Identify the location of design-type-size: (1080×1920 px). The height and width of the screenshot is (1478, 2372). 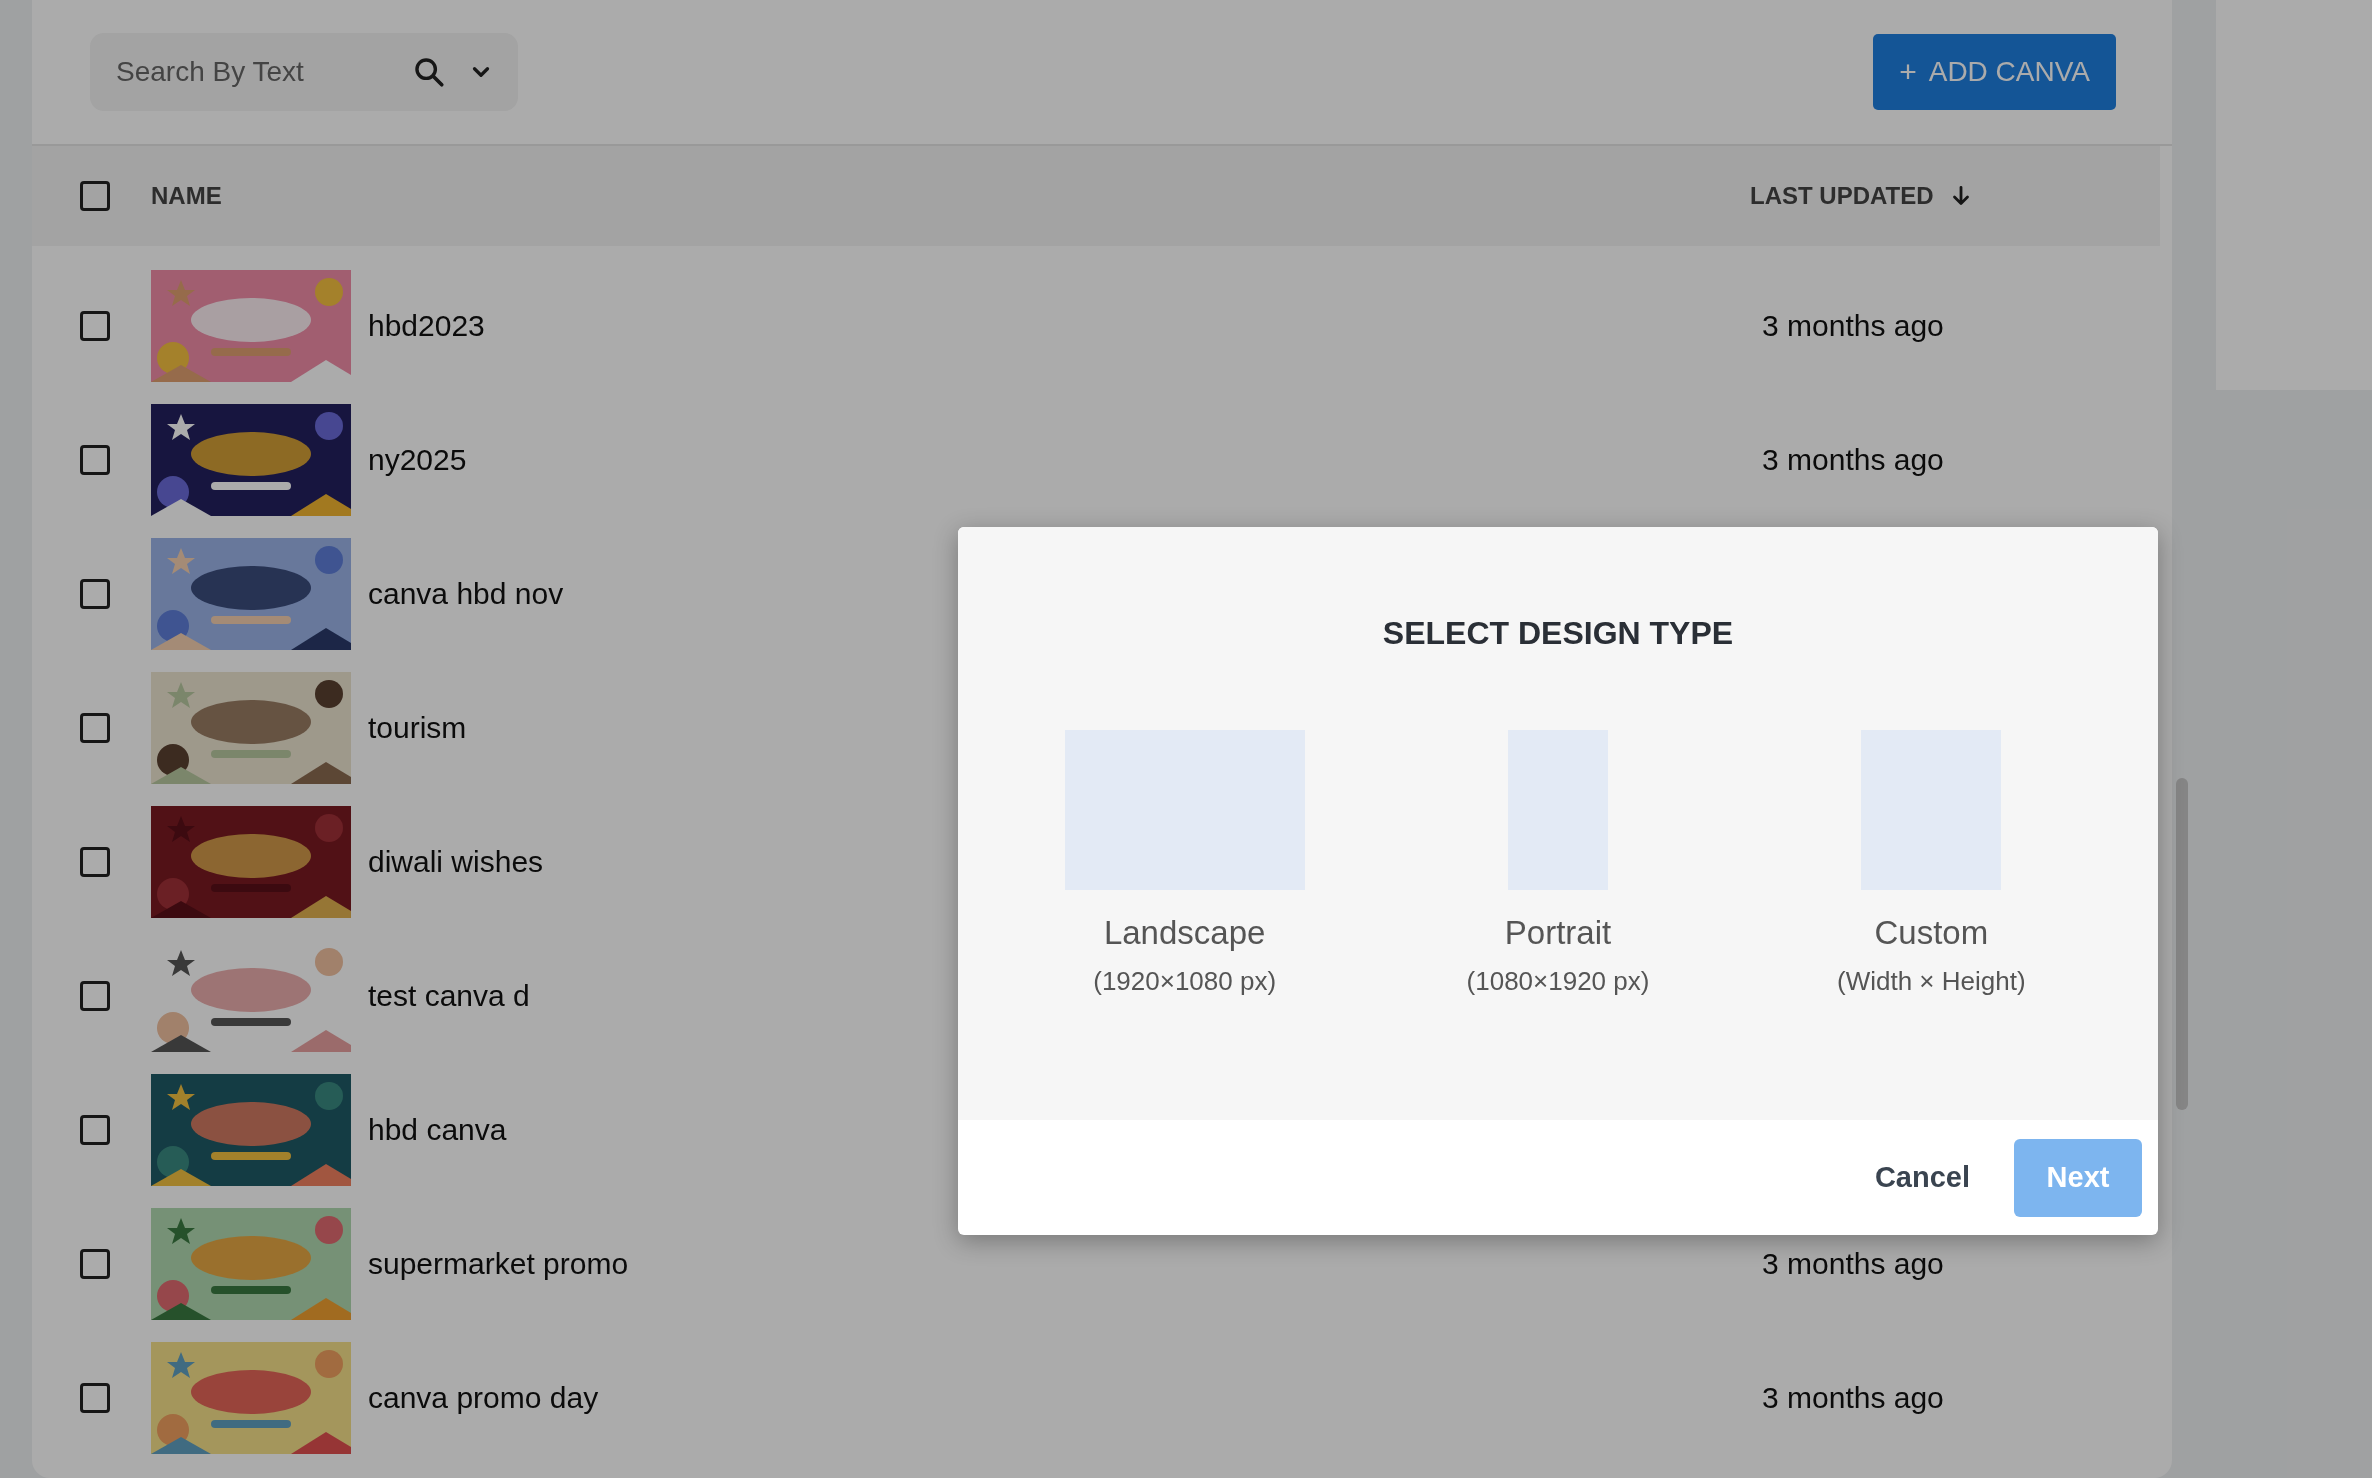
(1558, 981).